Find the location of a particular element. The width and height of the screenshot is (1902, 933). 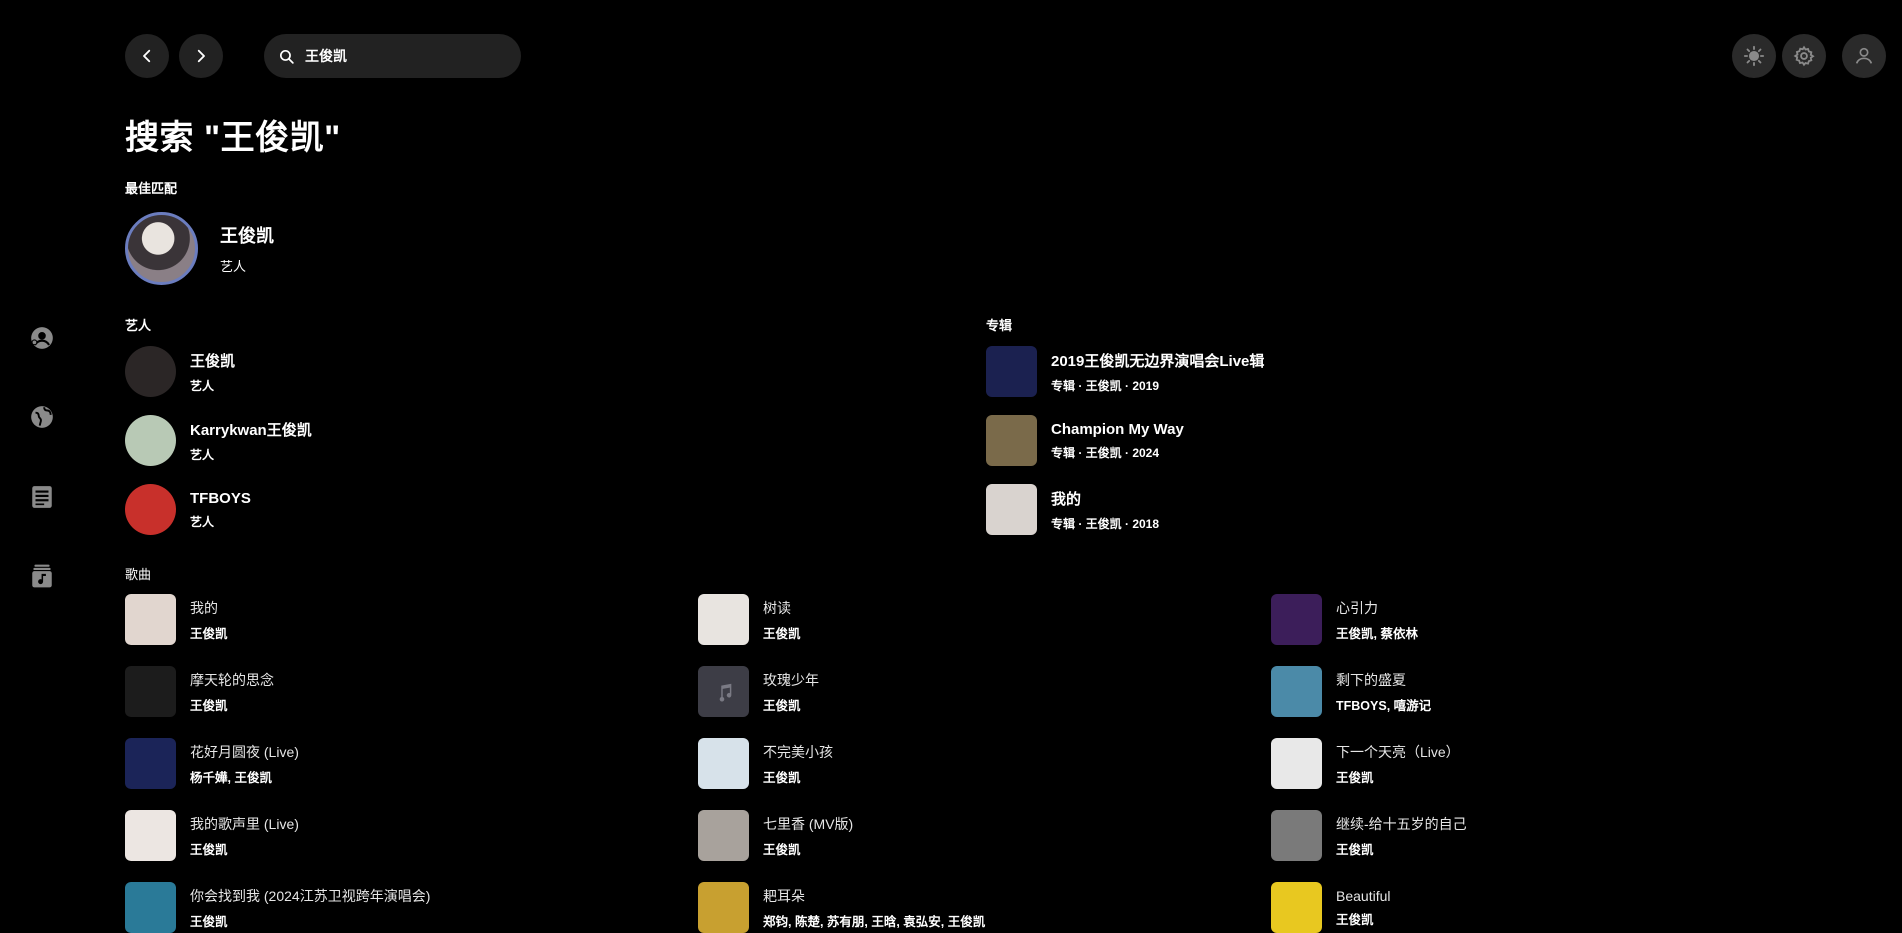

song-row-subtitle: TFBOYS, 嘻游记 is located at coordinates (1384, 705).